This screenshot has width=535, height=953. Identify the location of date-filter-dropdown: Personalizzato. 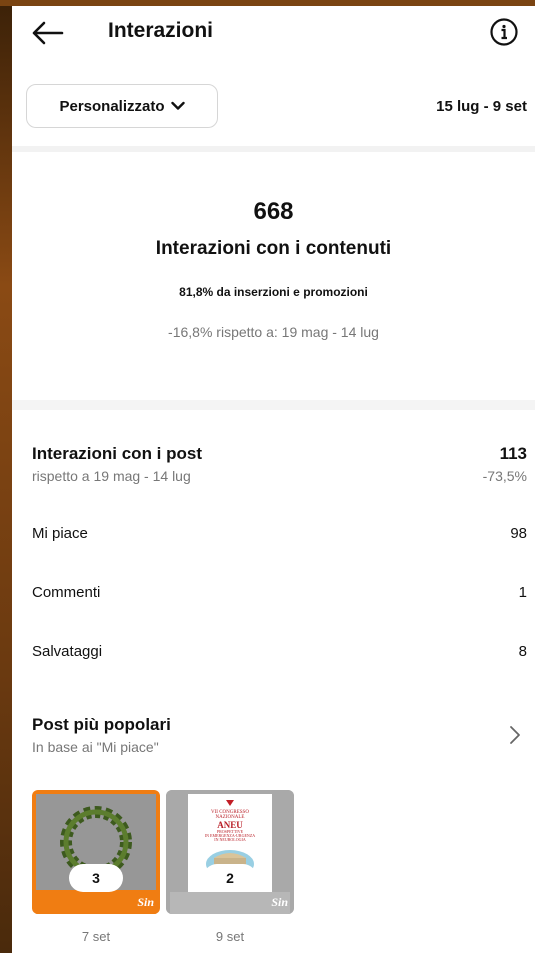
(122, 106).